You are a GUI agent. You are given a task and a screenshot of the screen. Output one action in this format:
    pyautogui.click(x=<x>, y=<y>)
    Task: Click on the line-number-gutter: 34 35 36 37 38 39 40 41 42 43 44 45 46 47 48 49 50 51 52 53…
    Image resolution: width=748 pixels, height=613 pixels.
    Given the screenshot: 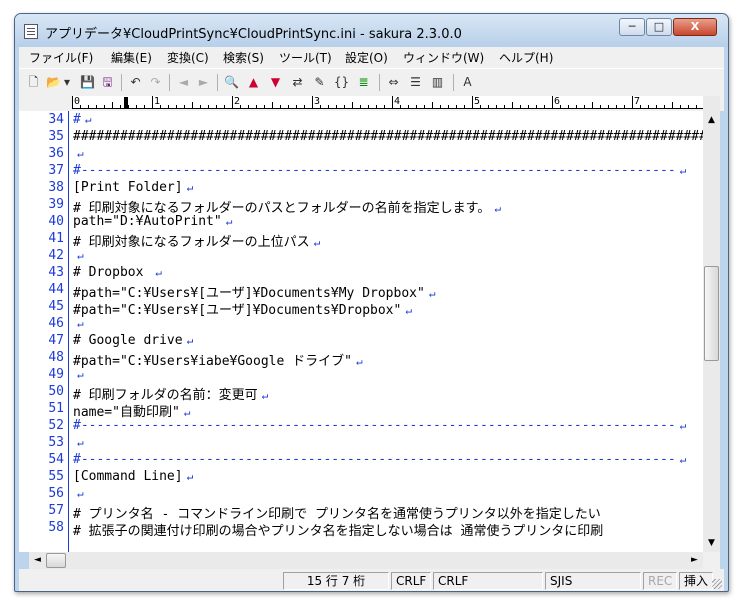 What is the action you would take?
    pyautogui.click(x=44, y=331)
    